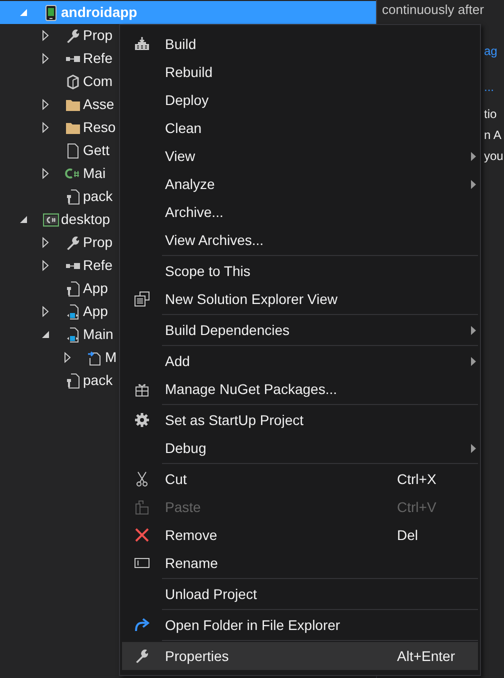 Image resolution: width=504 pixels, height=678 pixels. Describe the element at coordinates (494, 156) in the screenshot. I see `description-text: you` at that location.